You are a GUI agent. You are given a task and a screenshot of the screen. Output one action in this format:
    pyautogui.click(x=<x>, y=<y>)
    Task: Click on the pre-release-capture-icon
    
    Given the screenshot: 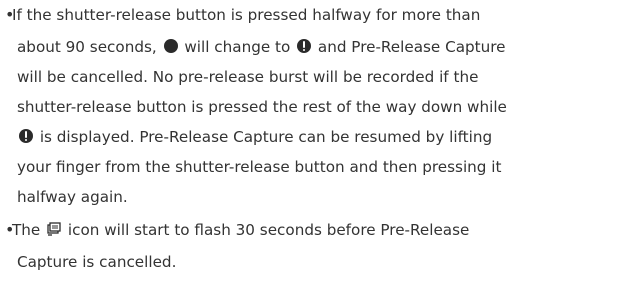 What is the action you would take?
    pyautogui.click(x=54, y=228)
    